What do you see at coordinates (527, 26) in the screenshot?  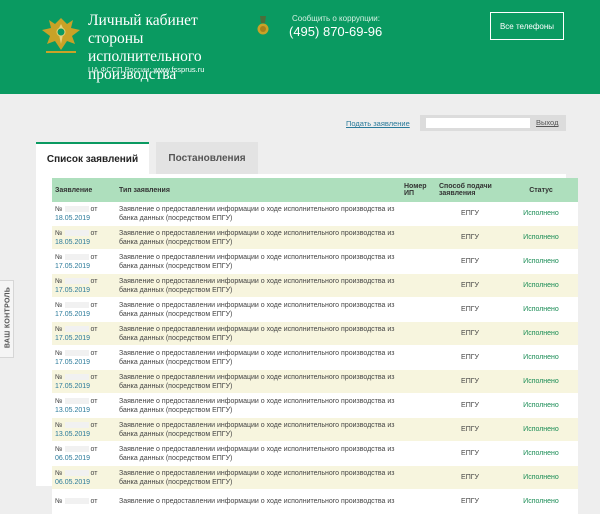 I see `all-phones-button: Все телефоны` at bounding box center [527, 26].